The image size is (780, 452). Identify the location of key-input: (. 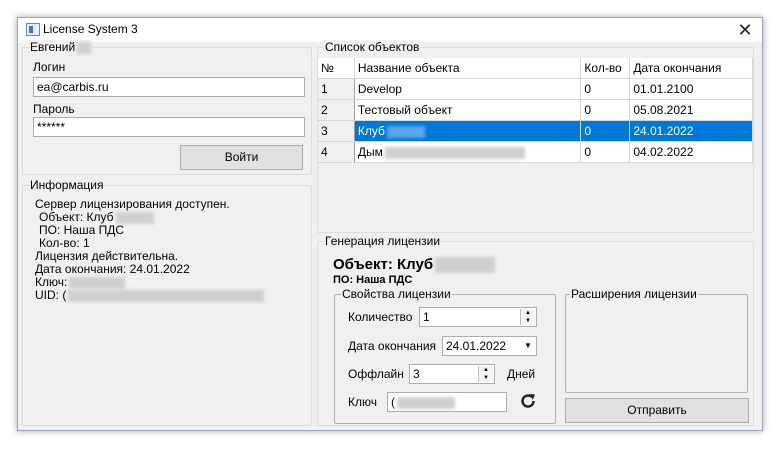
(447, 402).